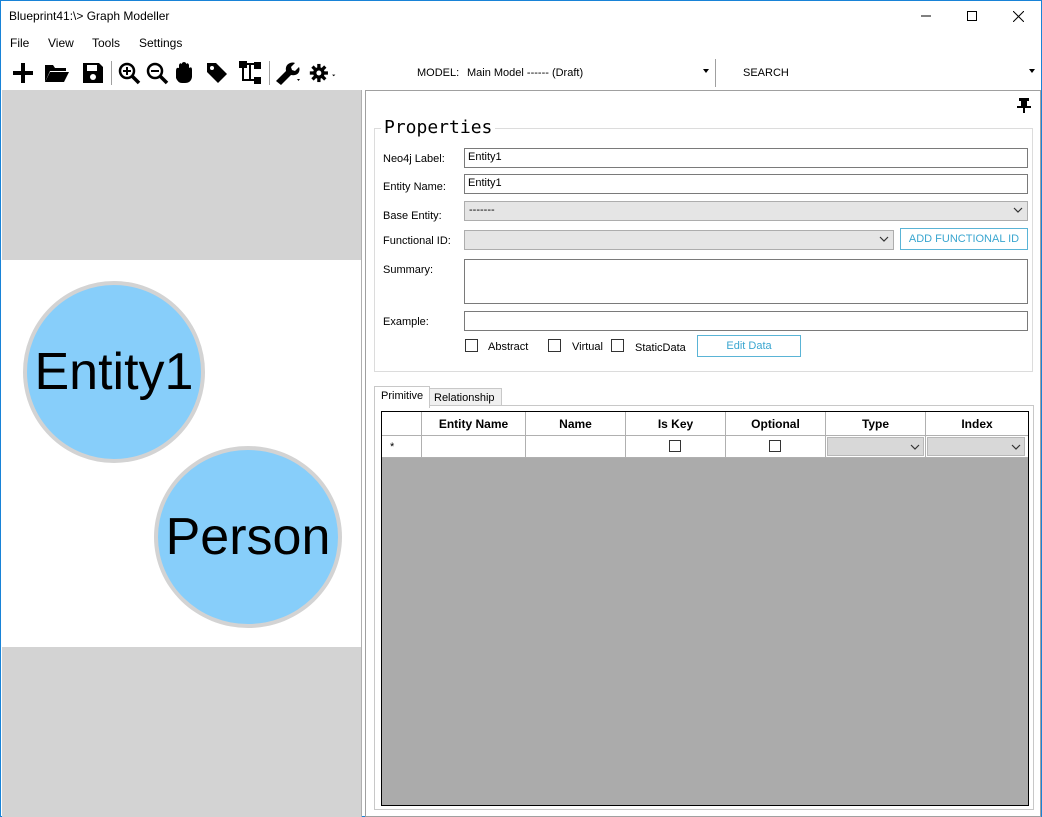 The height and width of the screenshot is (817, 1042). Describe the element at coordinates (471, 345) in the screenshot. I see `abstract-checkbox` at that location.